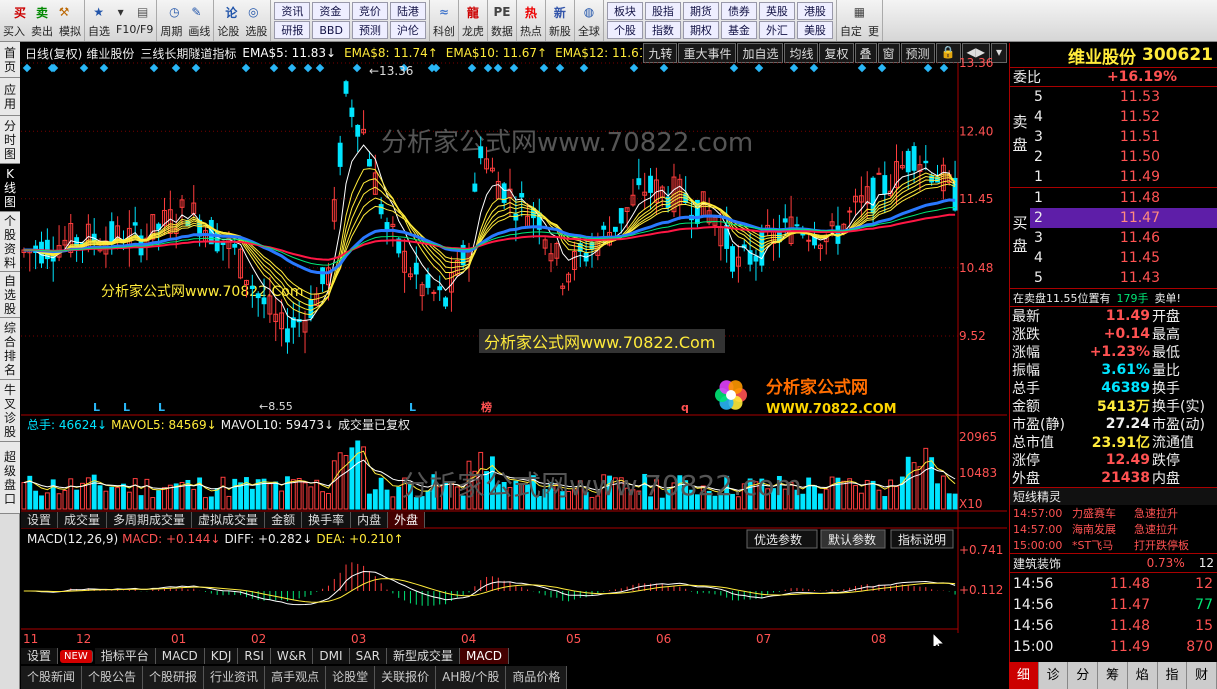 Image resolution: width=1217 pixels, height=689 pixels. What do you see at coordinates (125, 656) in the screenshot?
I see `indicator-tab: 指标平台` at bounding box center [125, 656].